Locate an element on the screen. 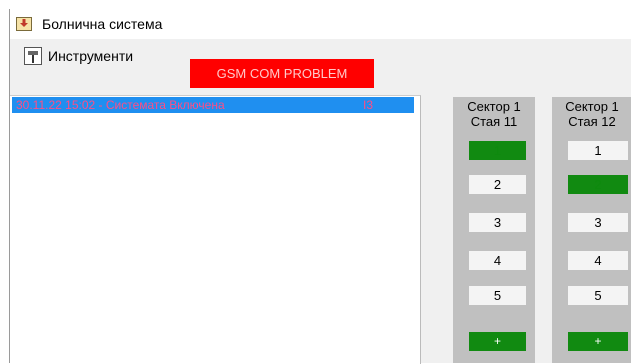 This screenshot has height=364, width=631. sector-panel-room-11: Сектор 1 Стая 11 1 2 3 4 5 + is located at coordinates (494, 230).